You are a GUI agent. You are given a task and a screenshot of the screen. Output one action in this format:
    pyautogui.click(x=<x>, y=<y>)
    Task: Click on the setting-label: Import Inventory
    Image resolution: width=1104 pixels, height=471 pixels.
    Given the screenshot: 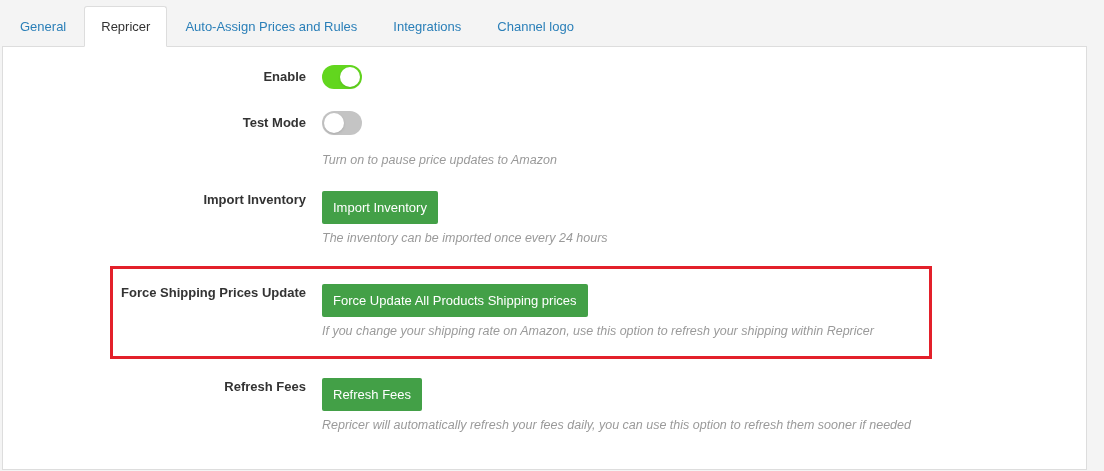 What is the action you would take?
    pyautogui.click(x=254, y=200)
    